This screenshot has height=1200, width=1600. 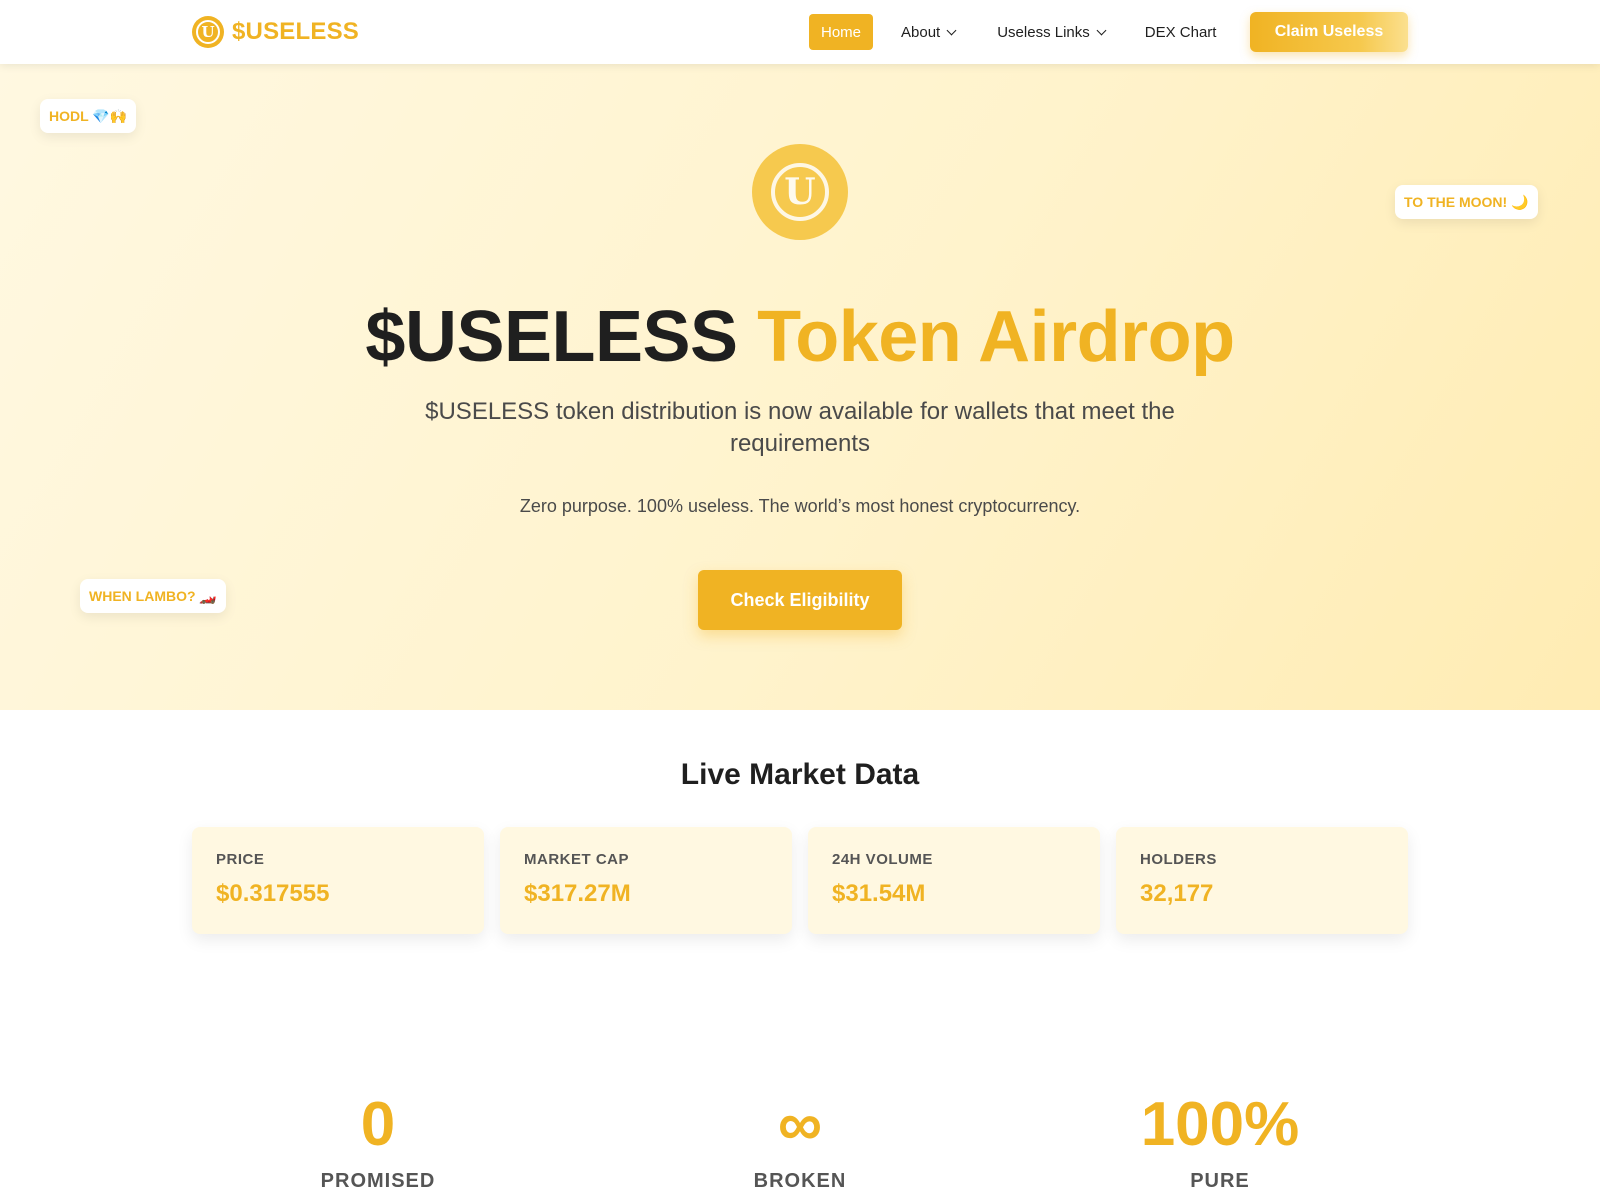 I want to click on nav-dex-chart-link: DEX Chart, so click(x=1181, y=32).